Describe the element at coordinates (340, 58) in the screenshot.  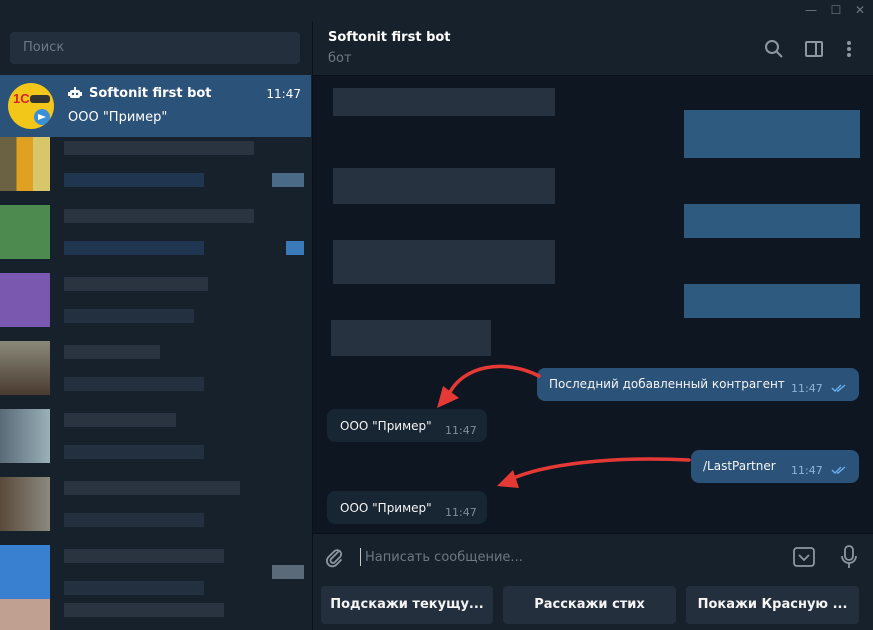
I see `chat-subtitle: бот` at that location.